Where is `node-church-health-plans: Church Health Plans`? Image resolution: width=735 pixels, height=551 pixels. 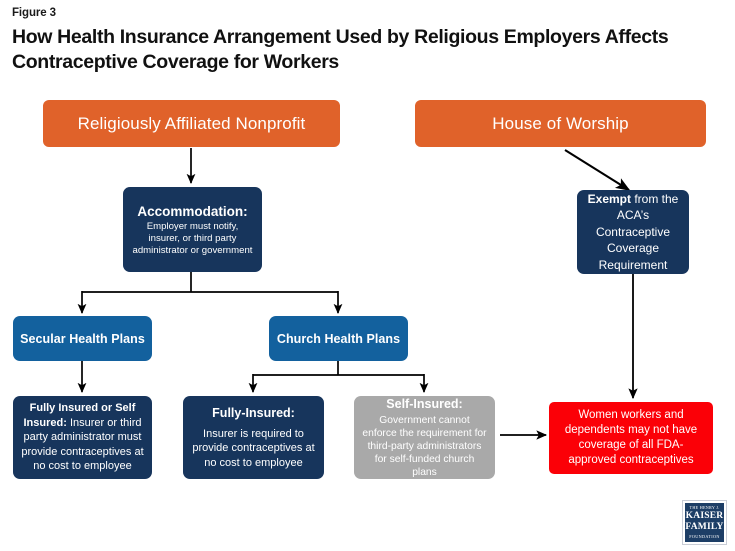 node-church-health-plans: Church Health Plans is located at coordinates (338, 338).